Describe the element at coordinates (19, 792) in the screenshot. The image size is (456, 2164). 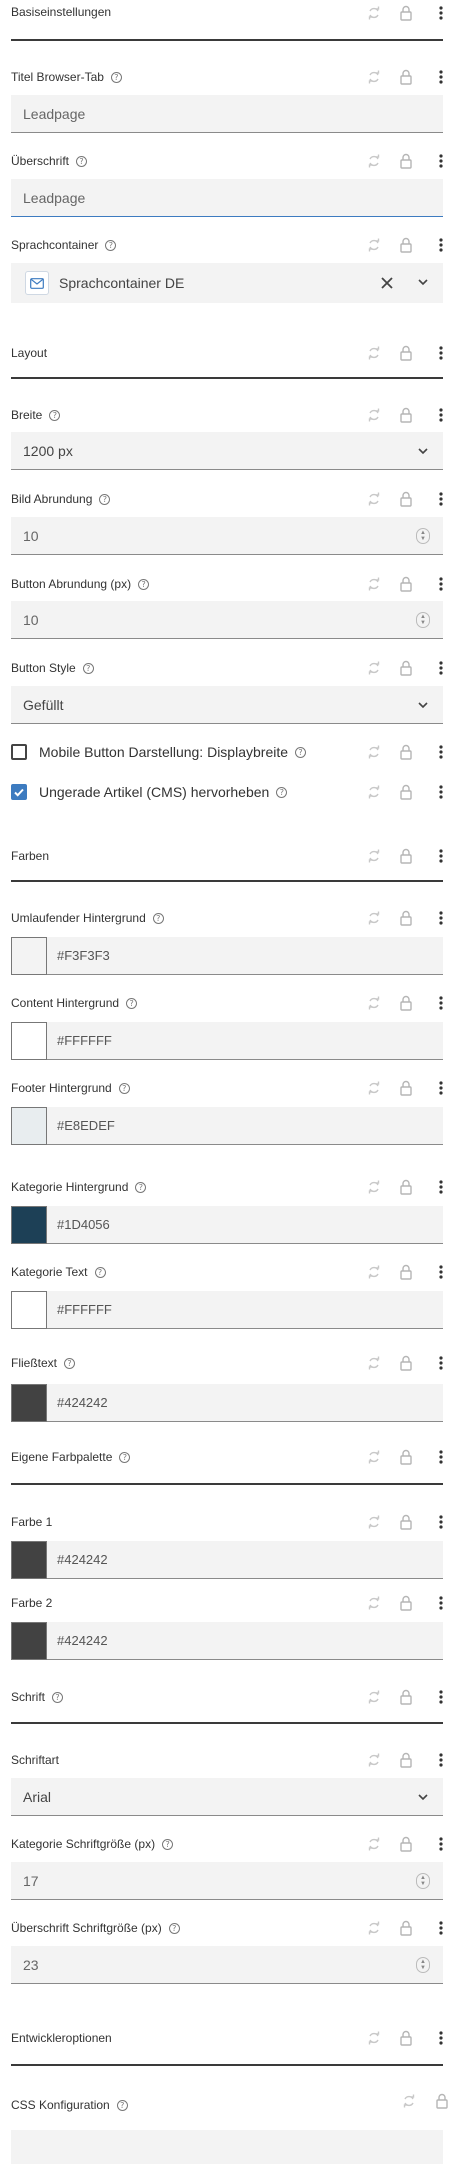
I see `ungerade-artikel-checkbox` at that location.